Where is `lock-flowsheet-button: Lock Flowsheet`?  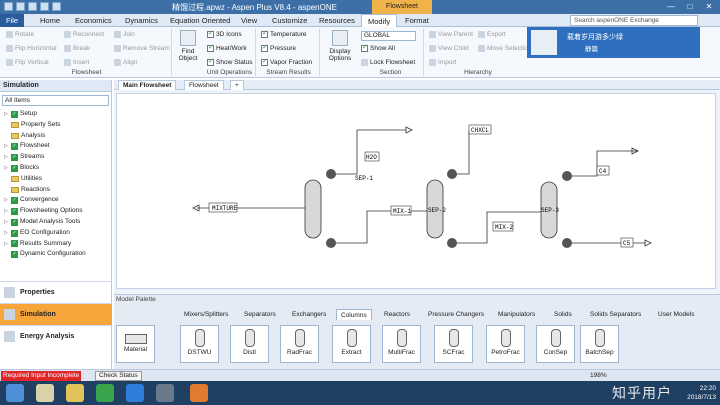 lock-flowsheet-button: Lock Flowsheet is located at coordinates (388, 62).